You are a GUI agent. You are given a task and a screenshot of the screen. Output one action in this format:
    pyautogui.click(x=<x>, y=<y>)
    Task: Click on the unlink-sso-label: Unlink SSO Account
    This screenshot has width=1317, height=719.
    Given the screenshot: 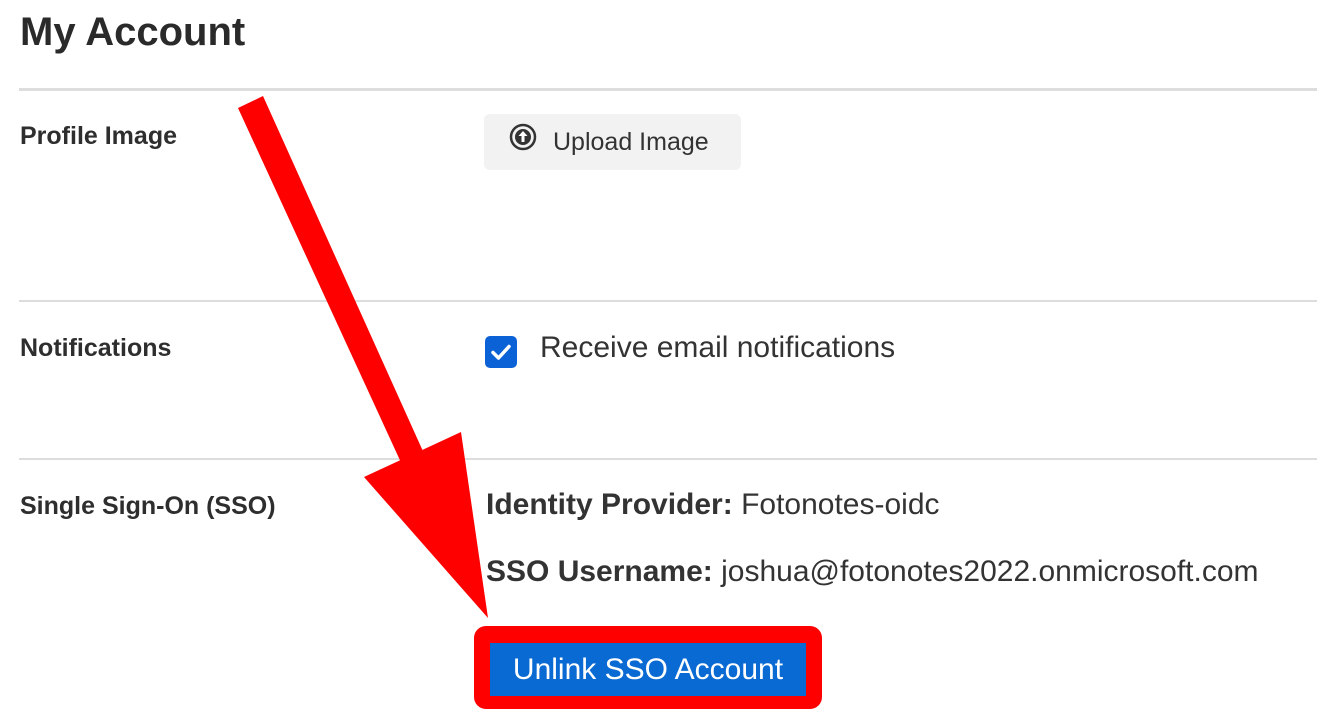 What is the action you would take?
    pyautogui.click(x=648, y=669)
    